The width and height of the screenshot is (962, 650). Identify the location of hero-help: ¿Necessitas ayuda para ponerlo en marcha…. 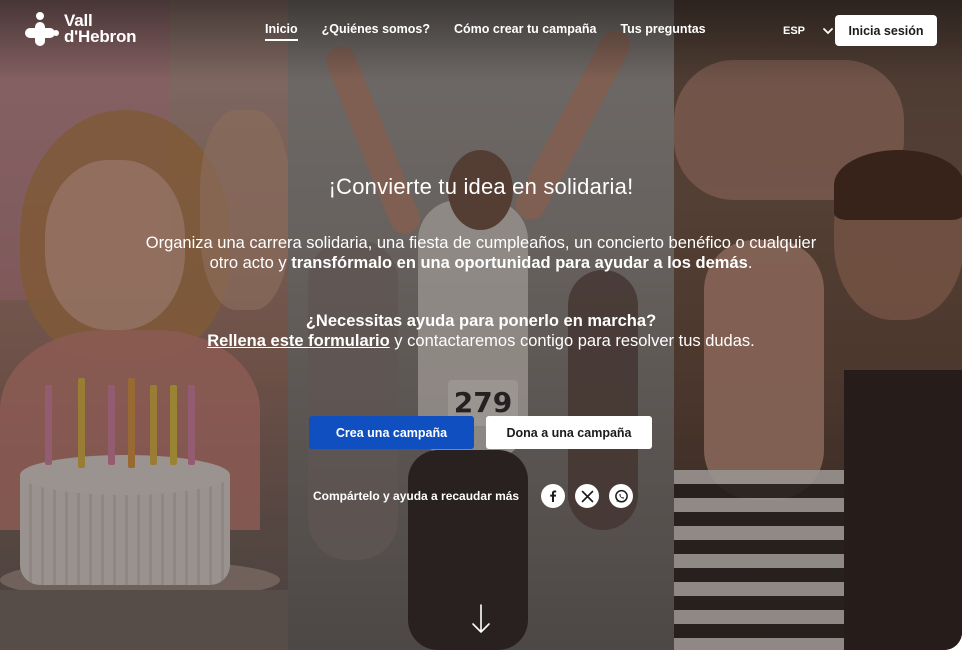
(481, 331).